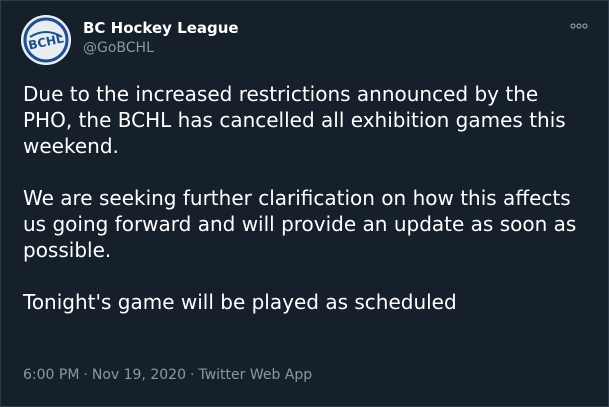  I want to click on author-display-name: BC Hockey League, so click(161, 28).